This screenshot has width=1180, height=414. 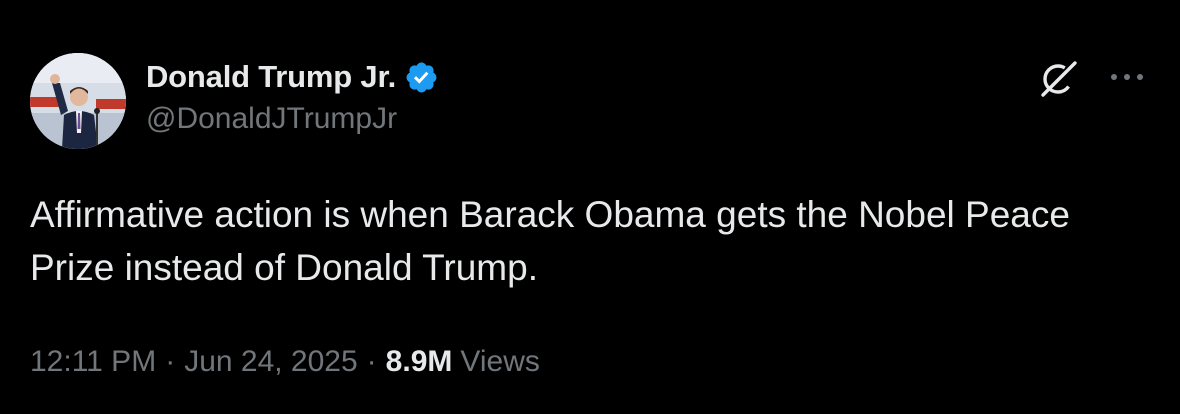 What do you see at coordinates (271, 361) in the screenshot?
I see `tweet-date: Jun 24, 2025` at bounding box center [271, 361].